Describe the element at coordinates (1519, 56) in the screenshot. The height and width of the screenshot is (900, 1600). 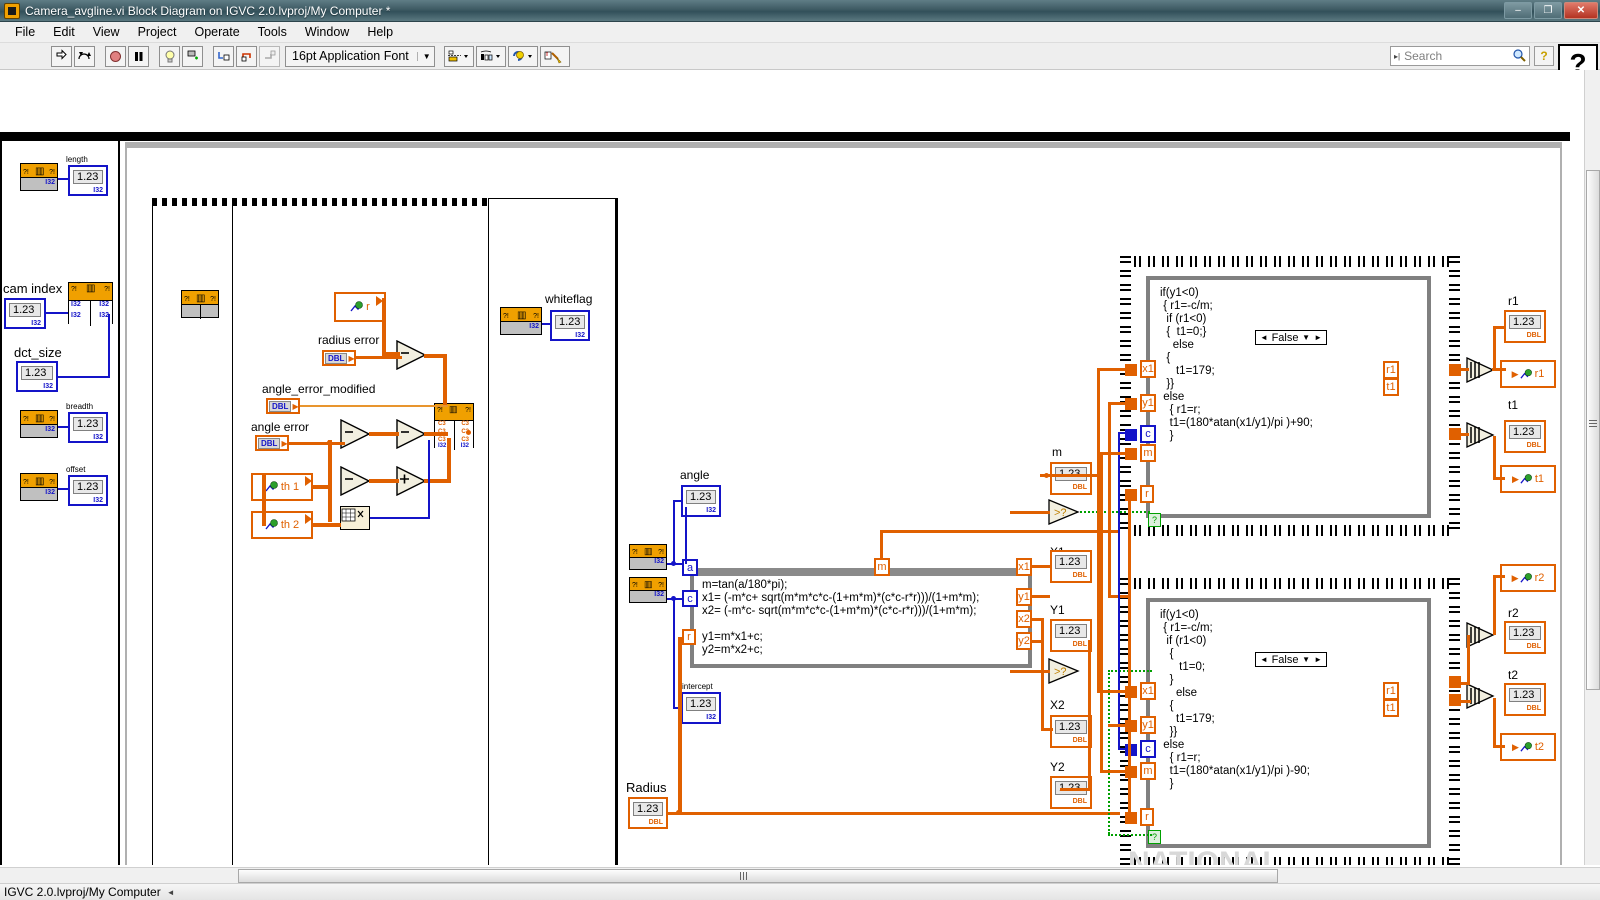
I see `search-icon` at that location.